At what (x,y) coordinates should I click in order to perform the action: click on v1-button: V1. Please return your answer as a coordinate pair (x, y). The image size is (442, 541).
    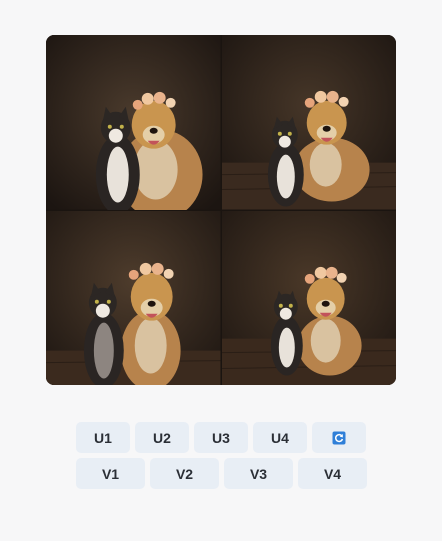
    Looking at the image, I should click on (110, 473).